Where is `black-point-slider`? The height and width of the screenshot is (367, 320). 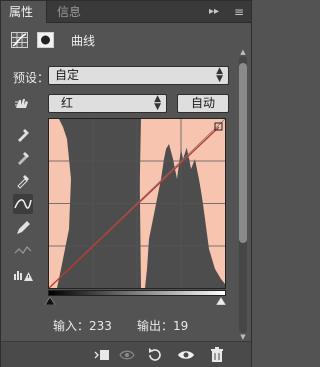 black-point-slider is located at coordinates (50, 300).